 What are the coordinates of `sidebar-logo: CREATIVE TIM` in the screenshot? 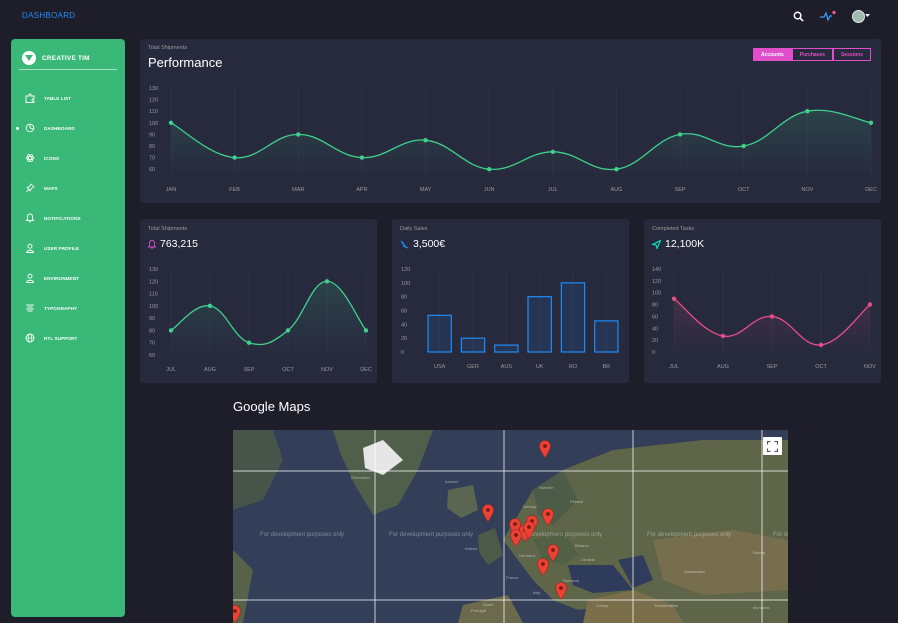 It's located at (68, 54).